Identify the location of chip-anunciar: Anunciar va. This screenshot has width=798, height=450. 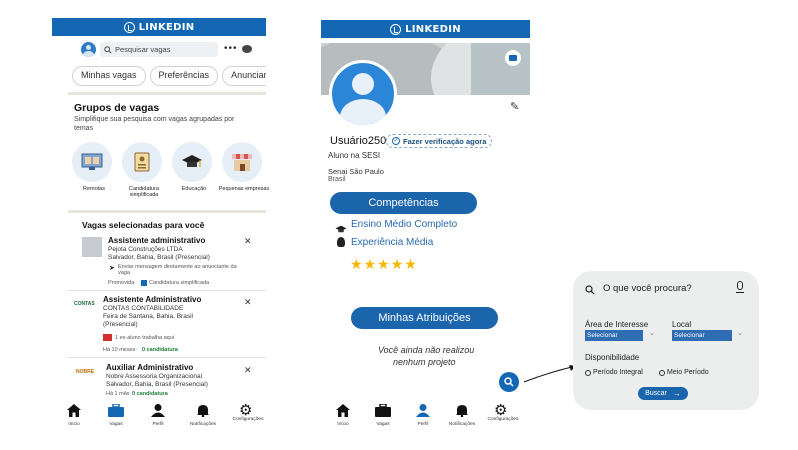
(244, 76).